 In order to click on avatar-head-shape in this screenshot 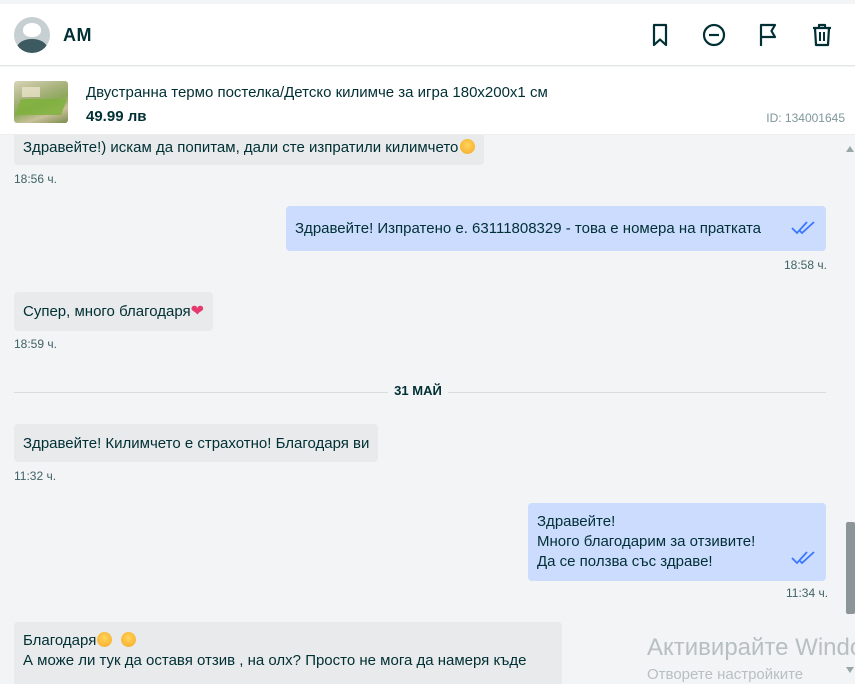, I will do `click(32, 30)`.